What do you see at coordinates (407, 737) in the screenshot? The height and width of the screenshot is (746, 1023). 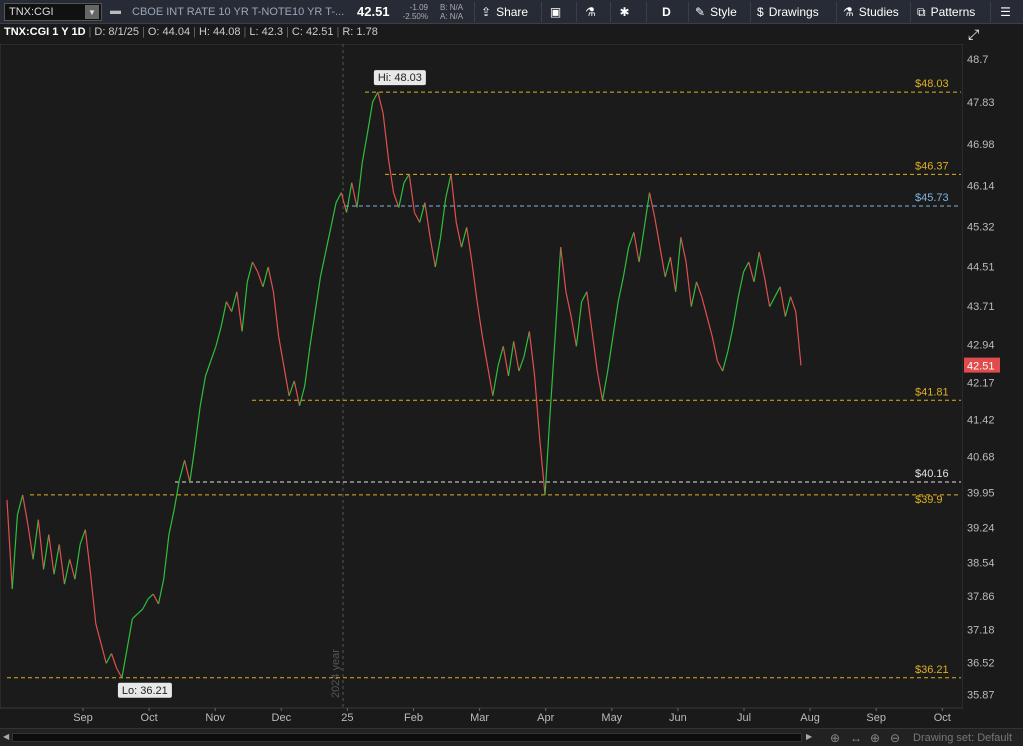 I see `scroll-track` at bounding box center [407, 737].